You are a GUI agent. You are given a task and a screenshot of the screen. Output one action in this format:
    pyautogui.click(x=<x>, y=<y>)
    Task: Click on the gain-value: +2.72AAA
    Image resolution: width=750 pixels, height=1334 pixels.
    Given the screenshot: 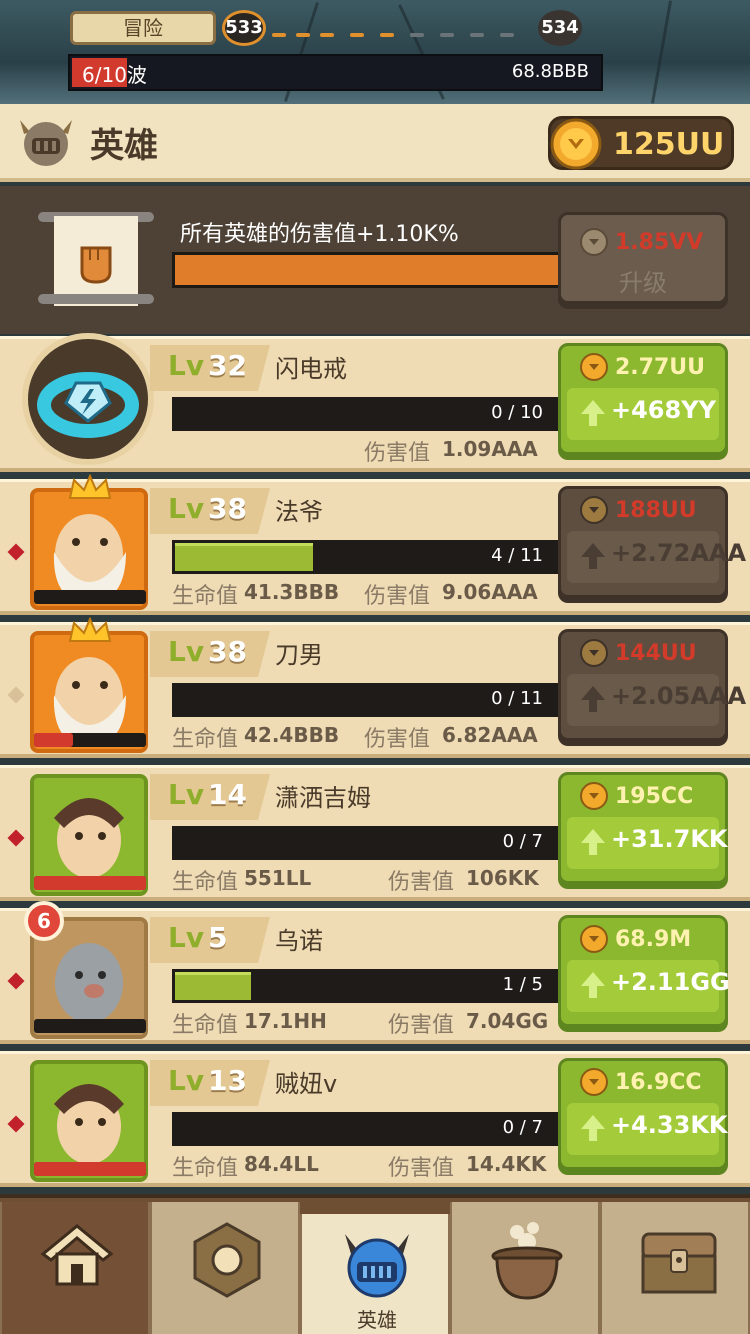 What is the action you would take?
    pyautogui.click(x=679, y=553)
    